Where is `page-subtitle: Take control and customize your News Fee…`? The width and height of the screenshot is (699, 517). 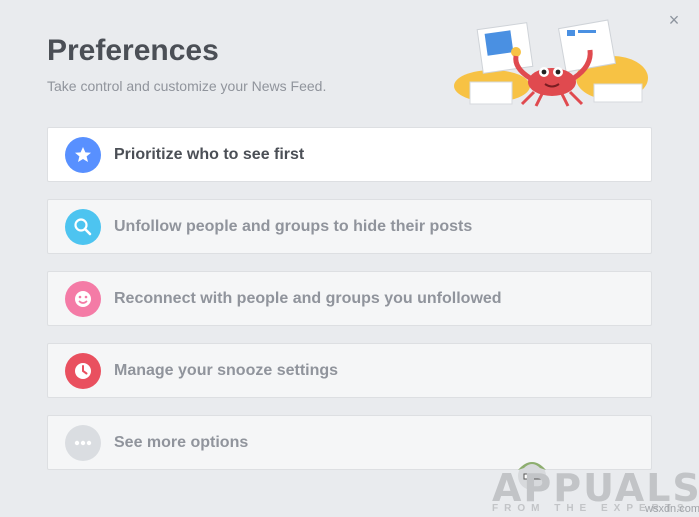 page-subtitle: Take control and customize your News Fee… is located at coordinates (187, 86).